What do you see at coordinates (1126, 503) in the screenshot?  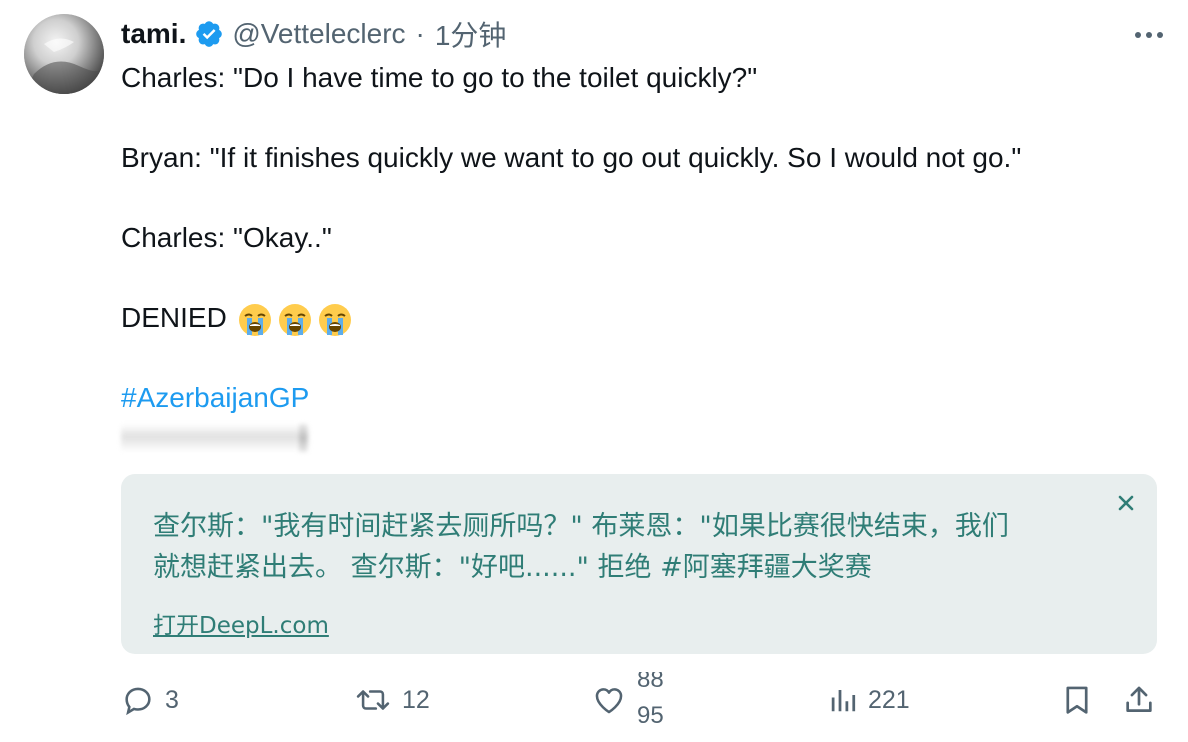 I see `close-icon` at bounding box center [1126, 503].